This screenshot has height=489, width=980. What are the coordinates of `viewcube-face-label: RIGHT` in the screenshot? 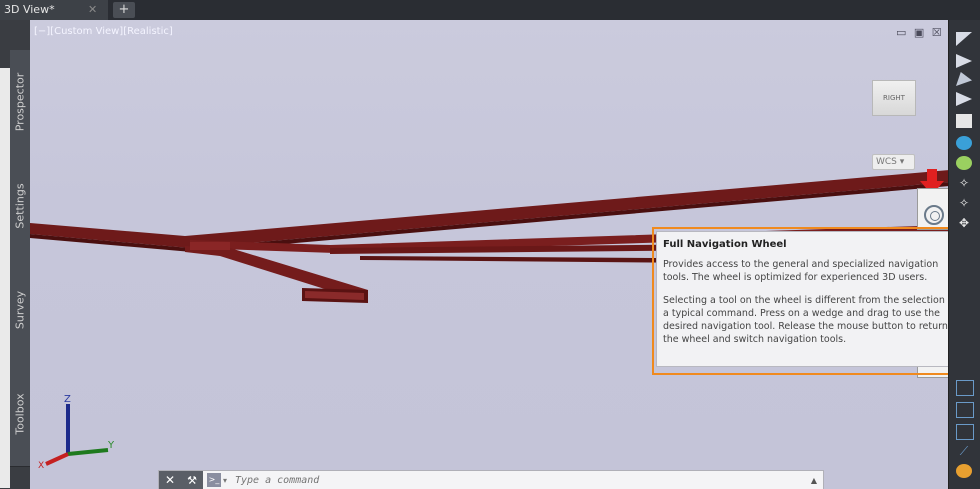 It's located at (894, 98).